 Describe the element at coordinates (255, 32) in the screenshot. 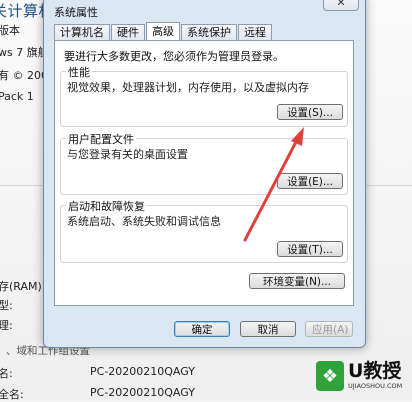

I see `tab-remote: 远程` at that location.